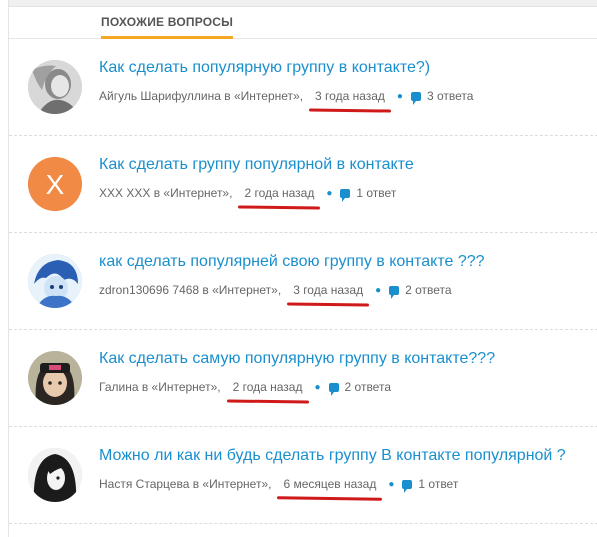 The image size is (597, 537). Describe the element at coordinates (167, 27) in the screenshot. I see `section-title: ПОХОЖИЕ ВОПРОСЫ` at that location.